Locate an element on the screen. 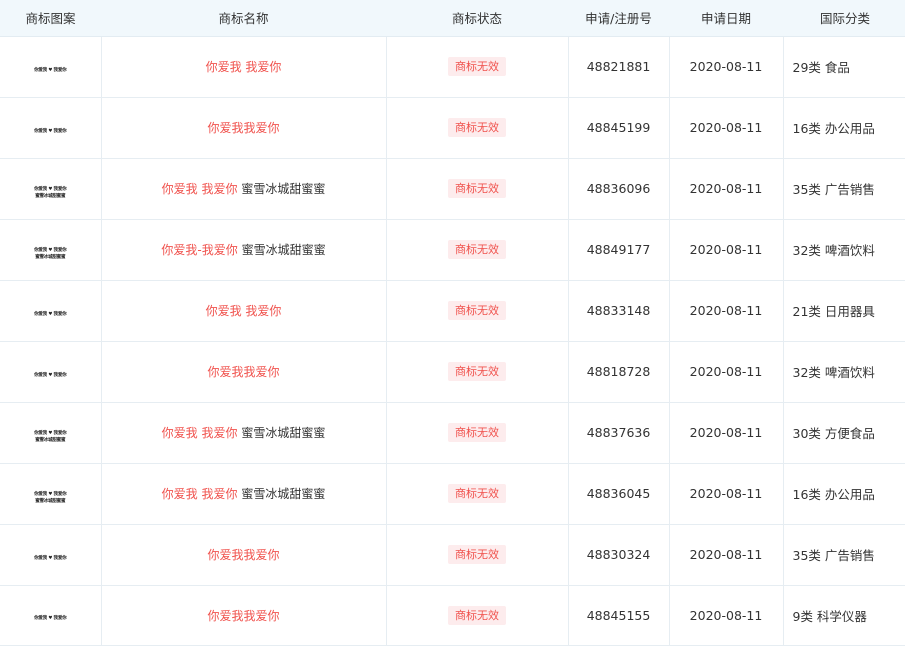 Image resolution: width=905 pixels, height=646 pixels. registration-number: 48830324 is located at coordinates (619, 555).